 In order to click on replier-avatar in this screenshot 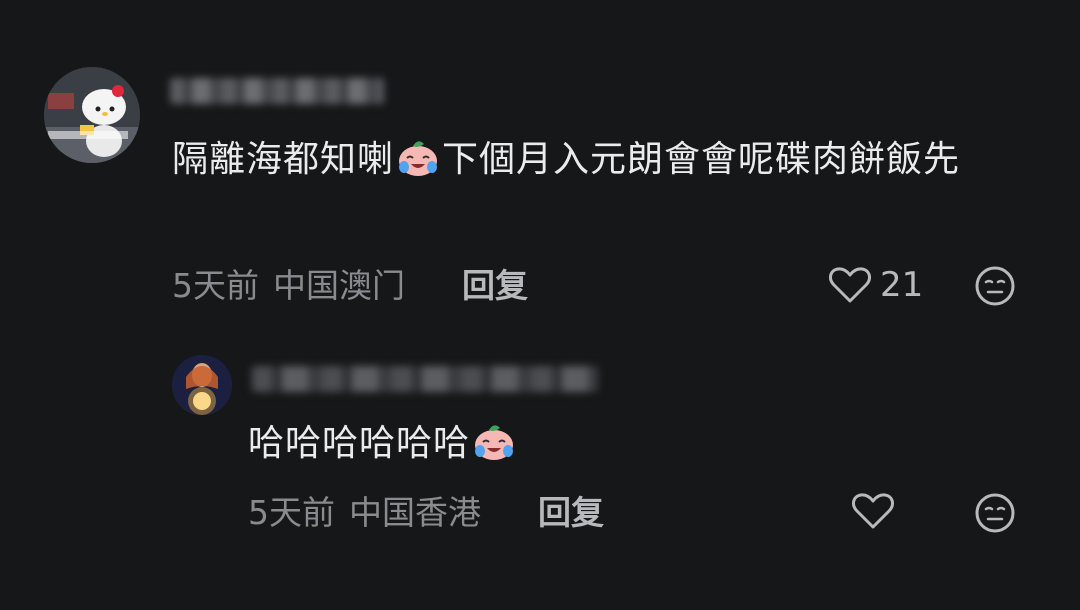, I will do `click(202, 385)`.